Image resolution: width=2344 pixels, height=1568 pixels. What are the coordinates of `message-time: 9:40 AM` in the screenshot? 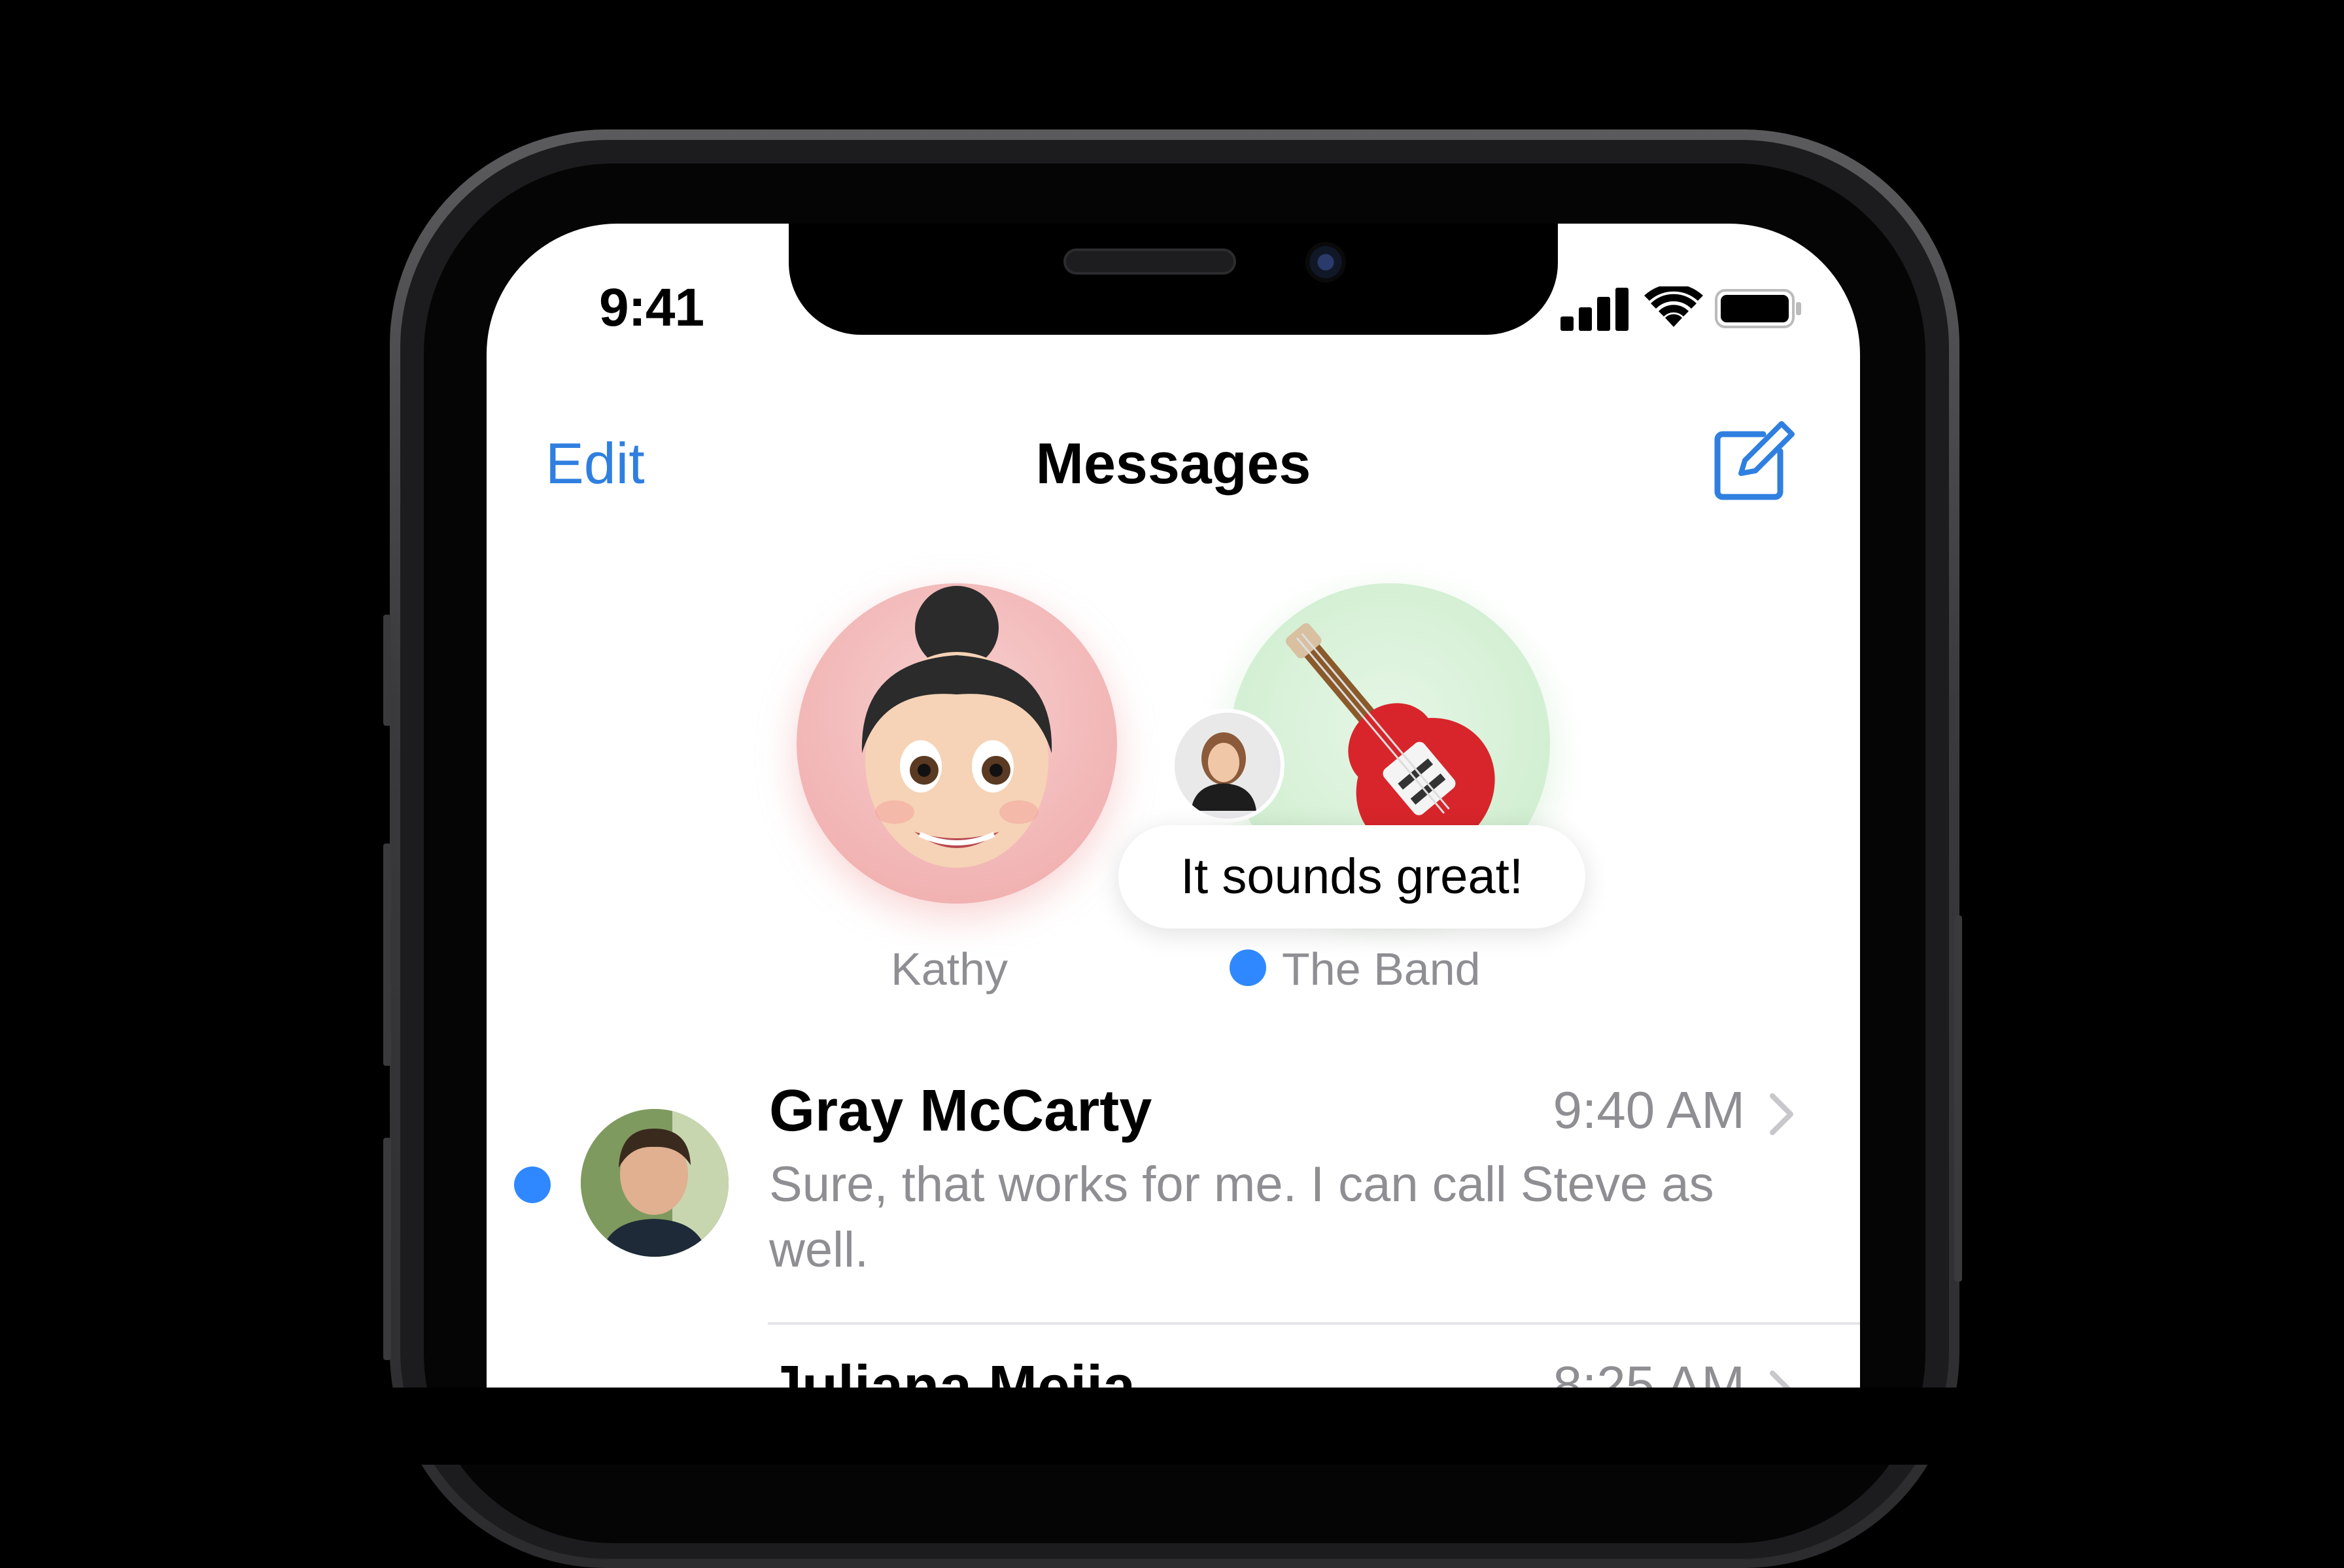 It's located at (1649, 1110).